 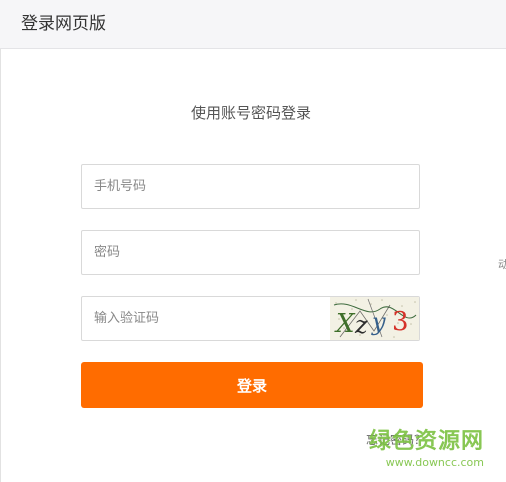 I want to click on watermark-logo: 绿色资源网 www.downcc.com, so click(x=437, y=453).